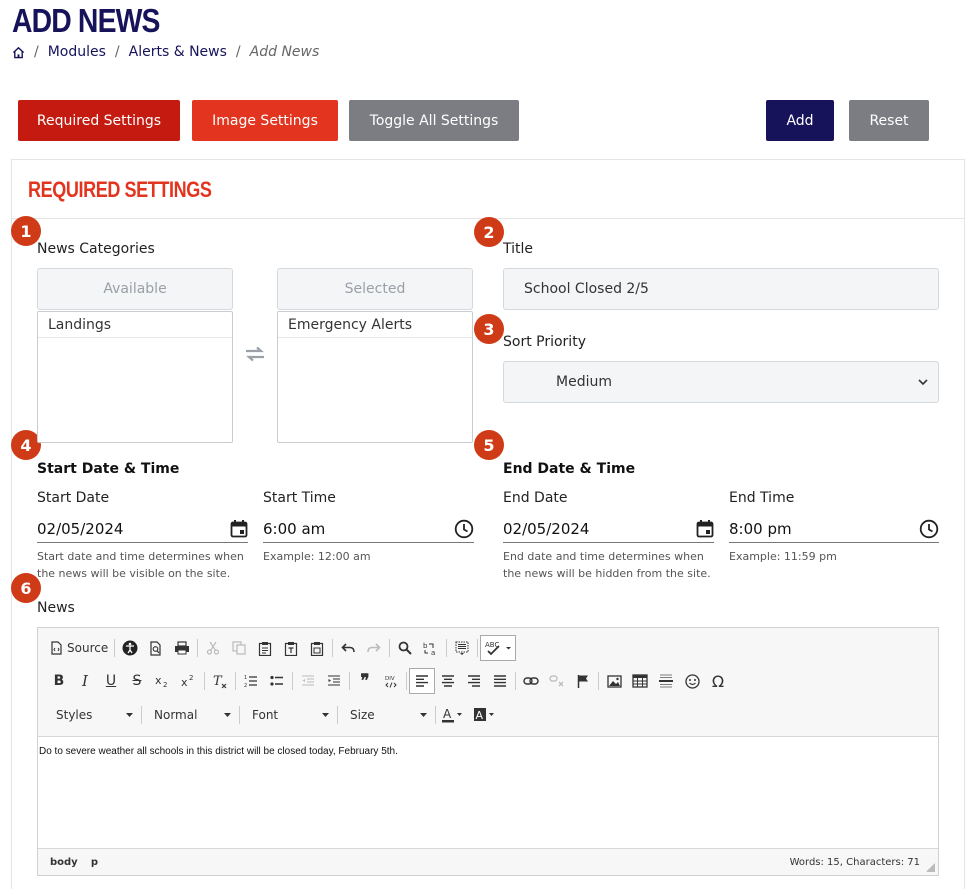 This screenshot has height=889, width=978. Describe the element at coordinates (614, 681) in the screenshot. I see `image-icon` at that location.